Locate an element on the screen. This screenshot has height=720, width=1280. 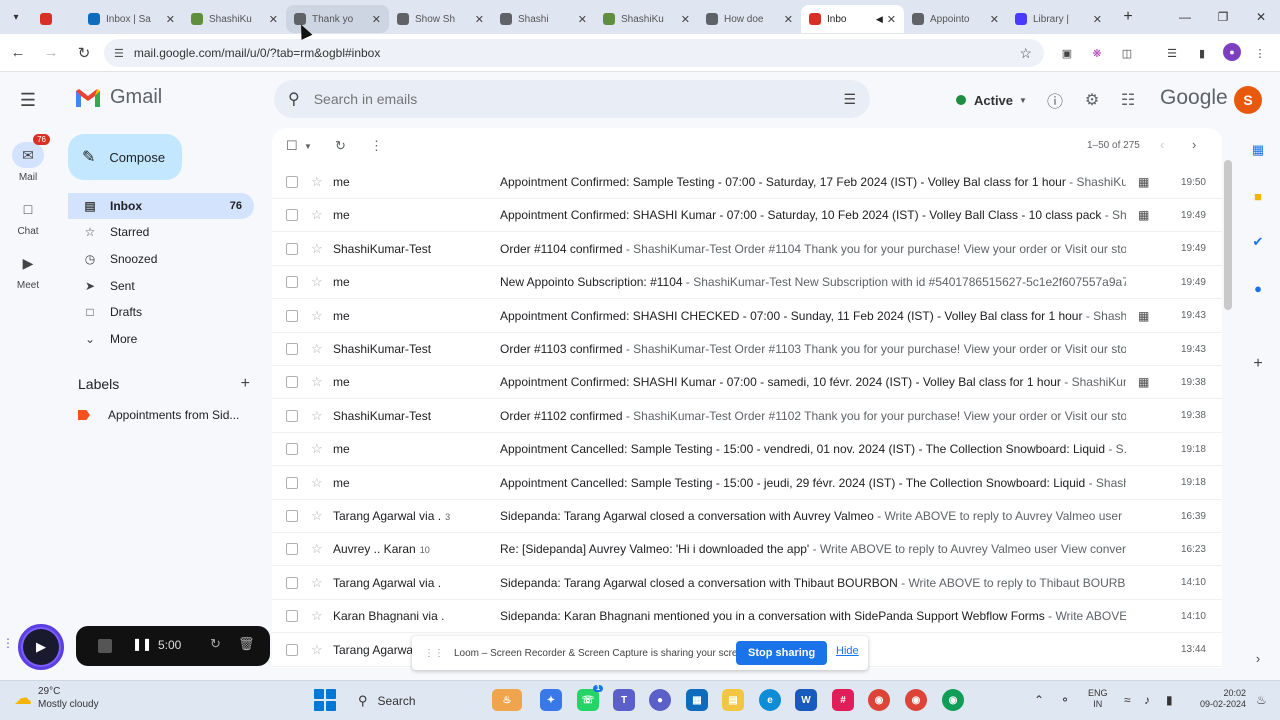
copilot-icon: ✦ is located at coordinates (551, 700).